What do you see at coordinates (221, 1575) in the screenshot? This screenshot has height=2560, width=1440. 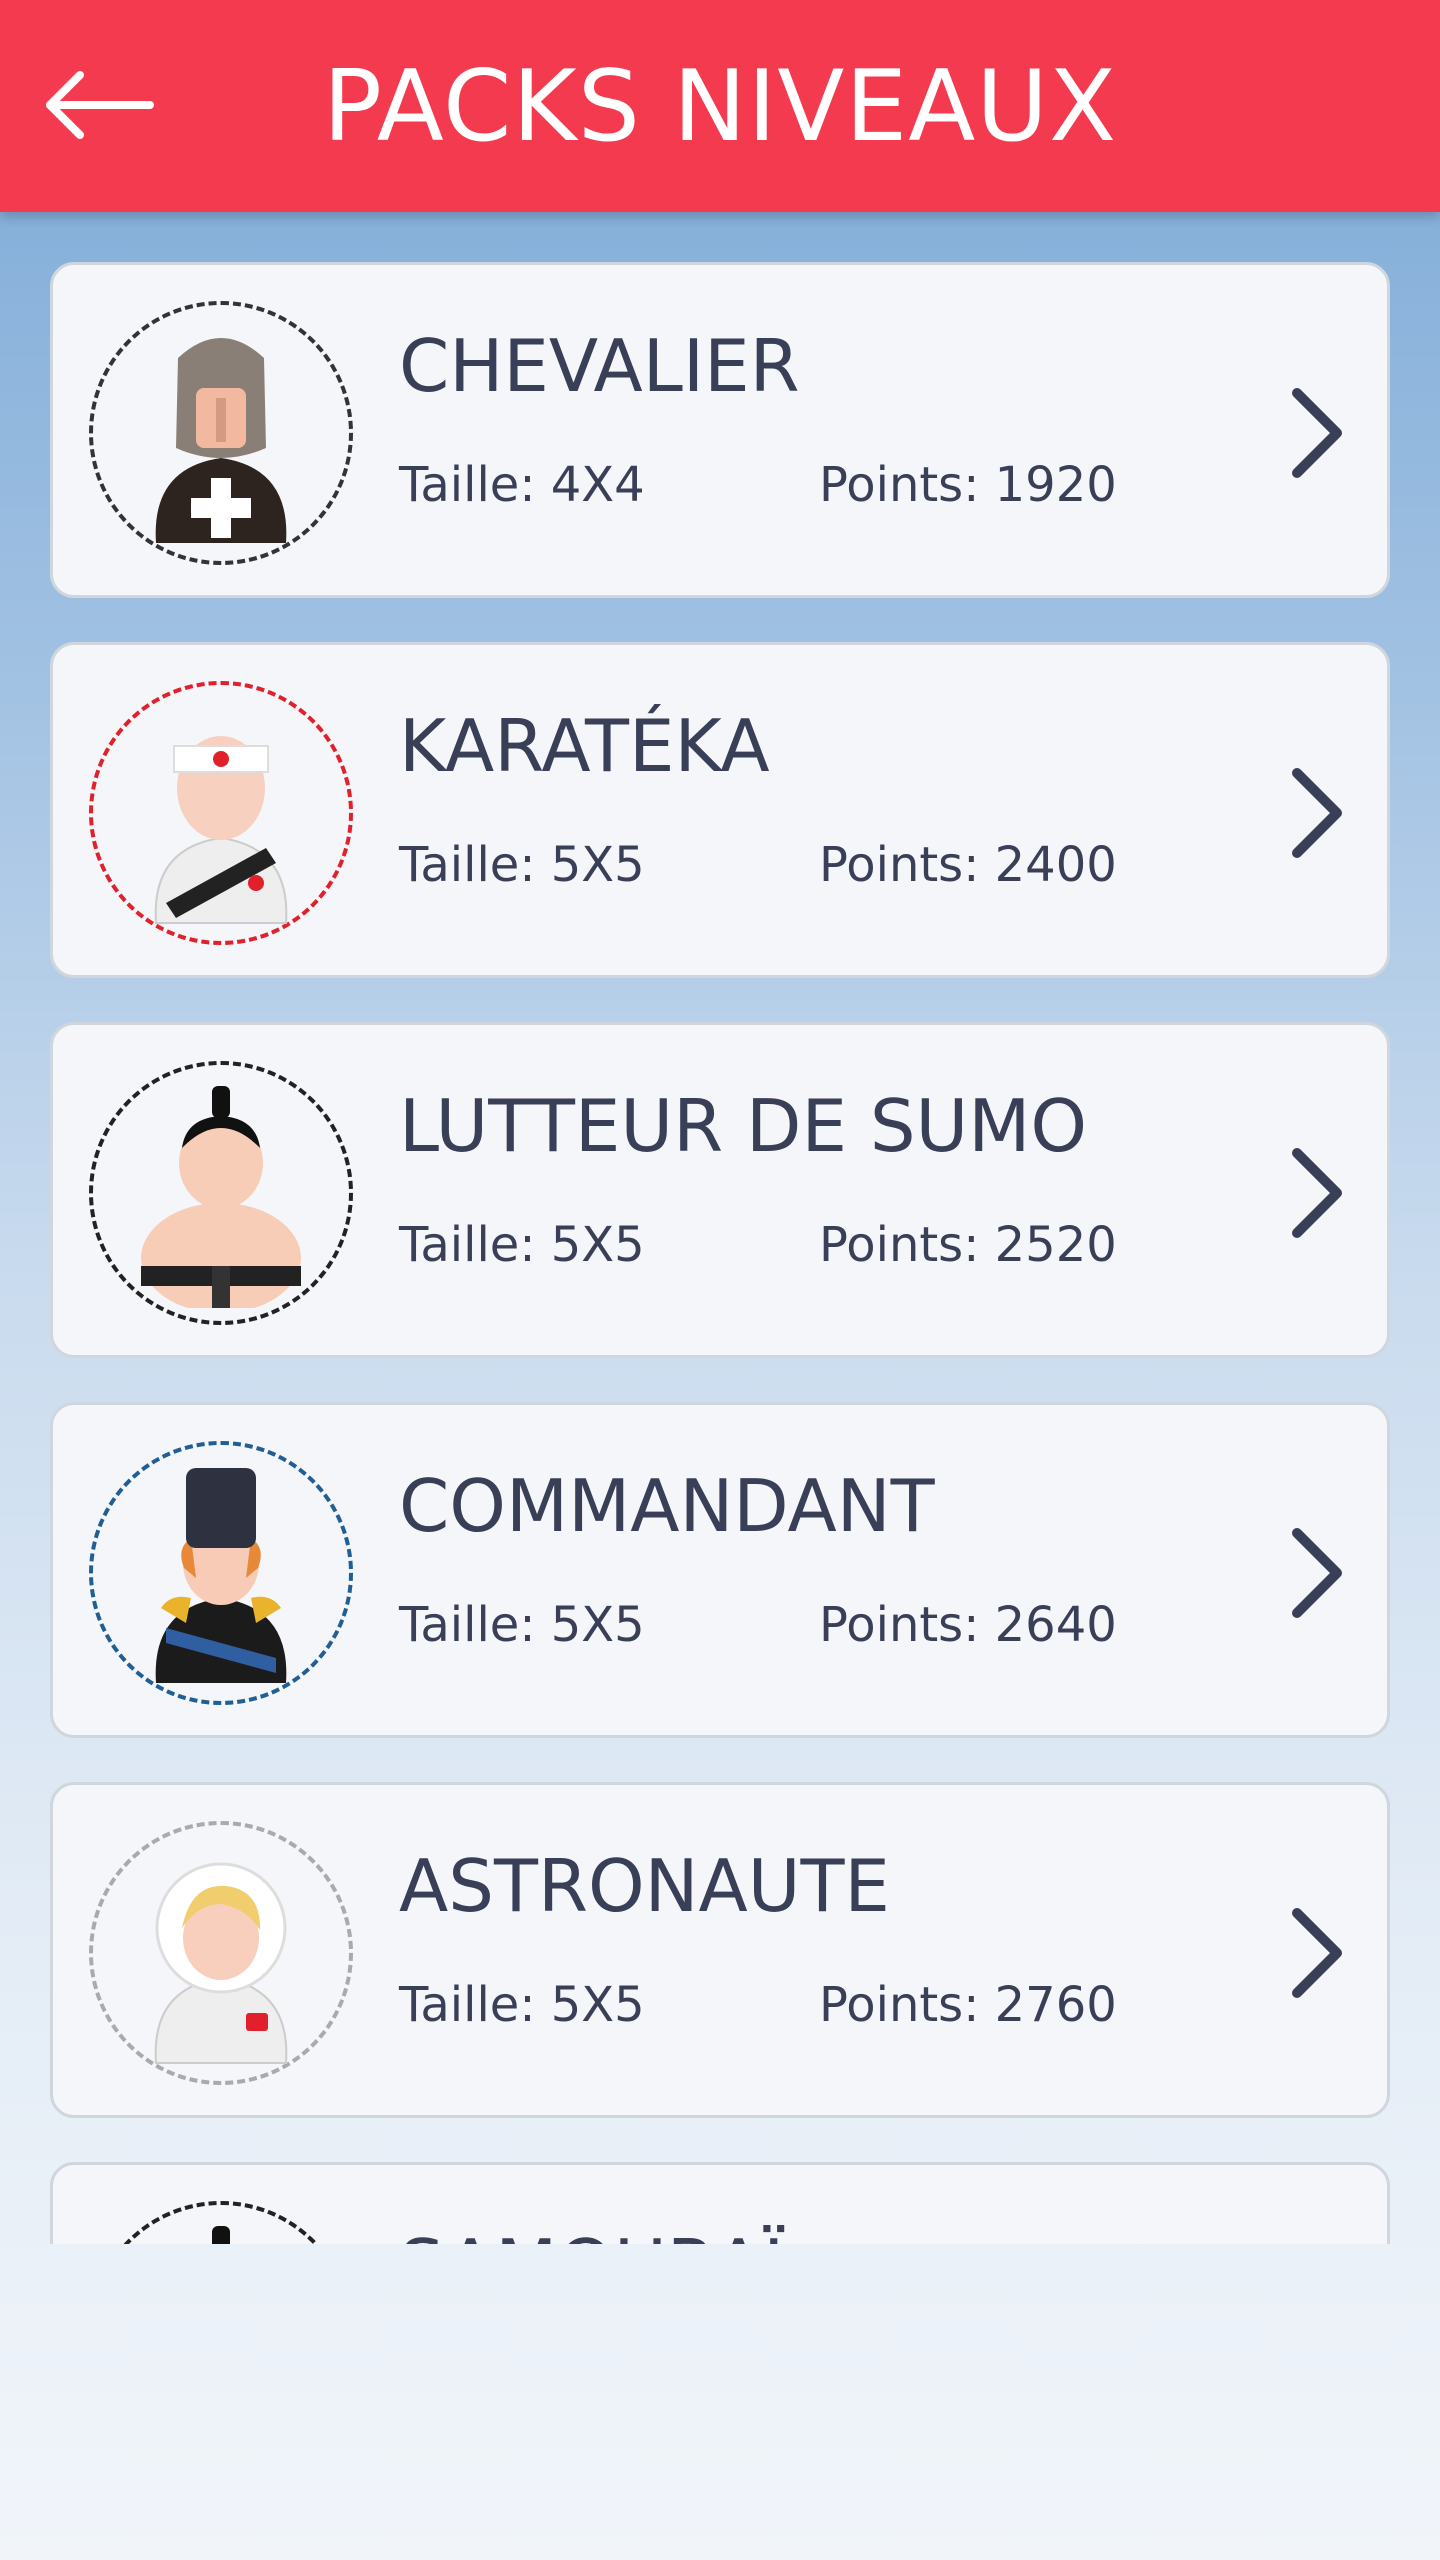 I see `commander-avatar-icon` at bounding box center [221, 1575].